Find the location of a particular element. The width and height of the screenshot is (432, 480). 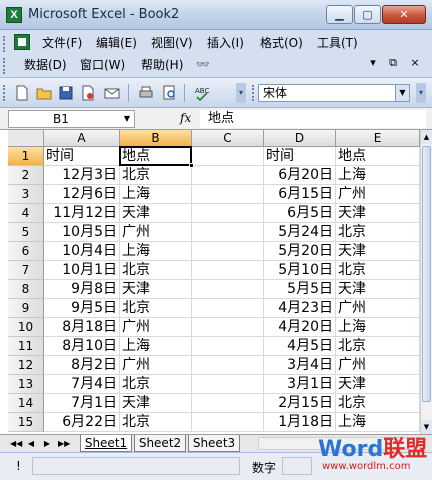

cell-b13: 北京 is located at coordinates (156, 384).